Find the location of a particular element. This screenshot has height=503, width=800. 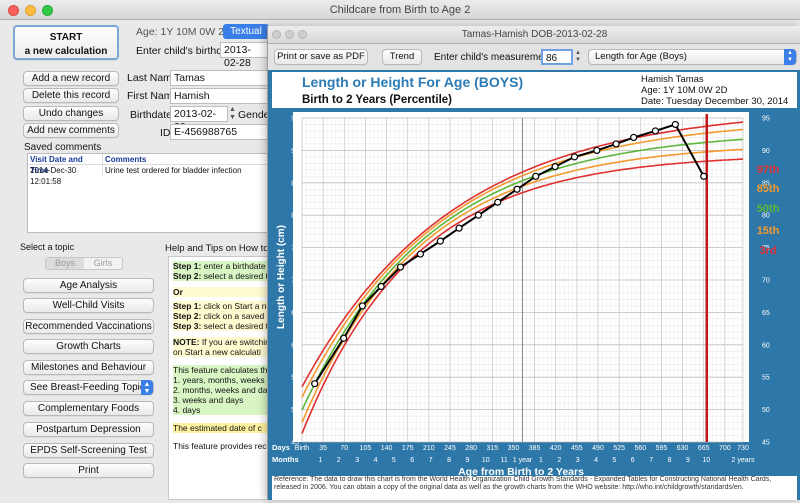

saved-comments-title: Saved comments is located at coordinates (63, 147).